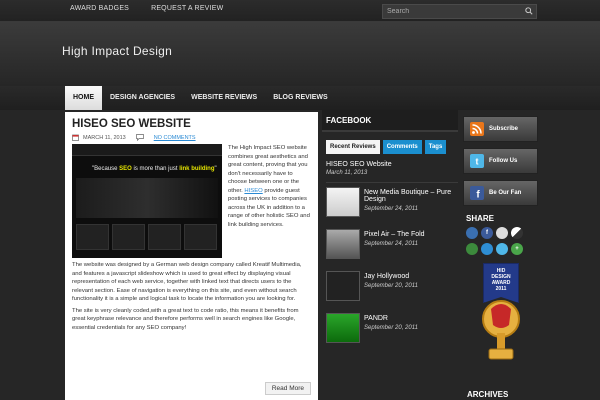 The image size is (600, 400). Describe the element at coordinates (353, 147) in the screenshot. I see `tab-recent-reviews: Recent Reviews` at that location.